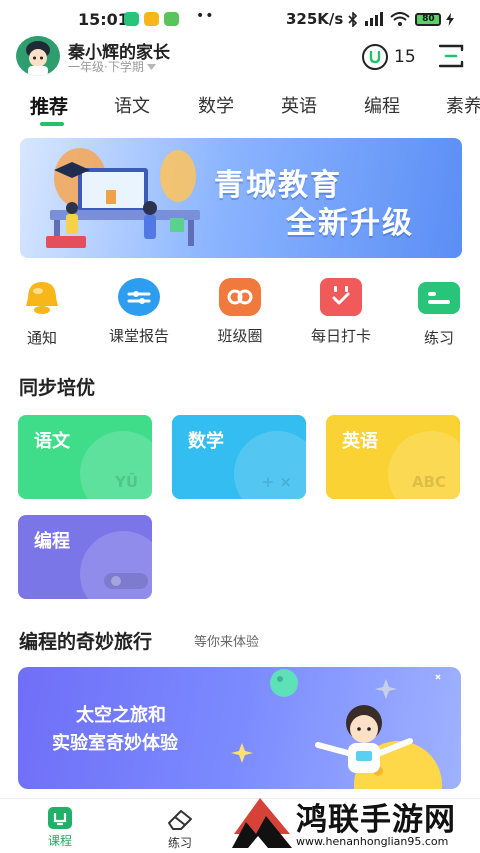 This screenshot has height=853, width=480. I want to click on course-icon, so click(60, 818).